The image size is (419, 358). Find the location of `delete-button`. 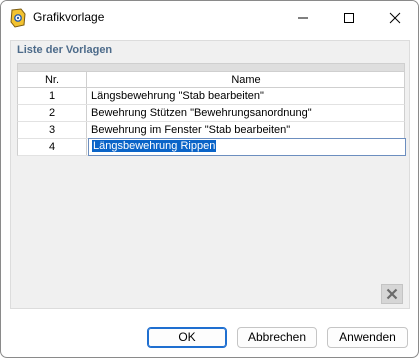

delete-button is located at coordinates (392, 294).